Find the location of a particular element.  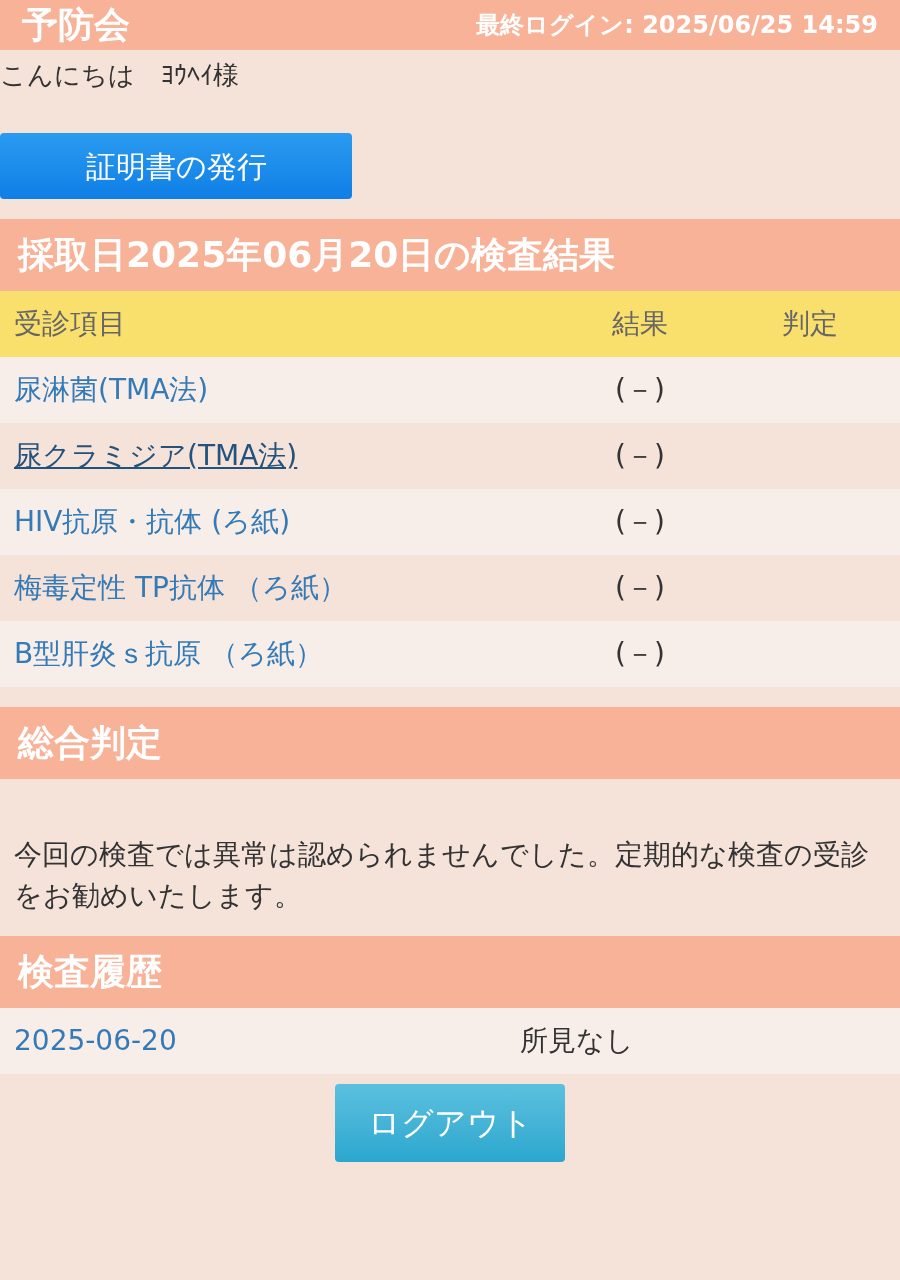

column-header: 結果 is located at coordinates (640, 324).